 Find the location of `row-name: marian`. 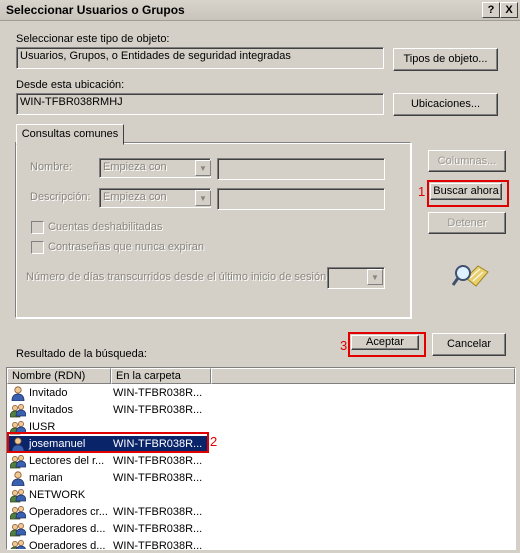

row-name: marian is located at coordinates (46, 478).